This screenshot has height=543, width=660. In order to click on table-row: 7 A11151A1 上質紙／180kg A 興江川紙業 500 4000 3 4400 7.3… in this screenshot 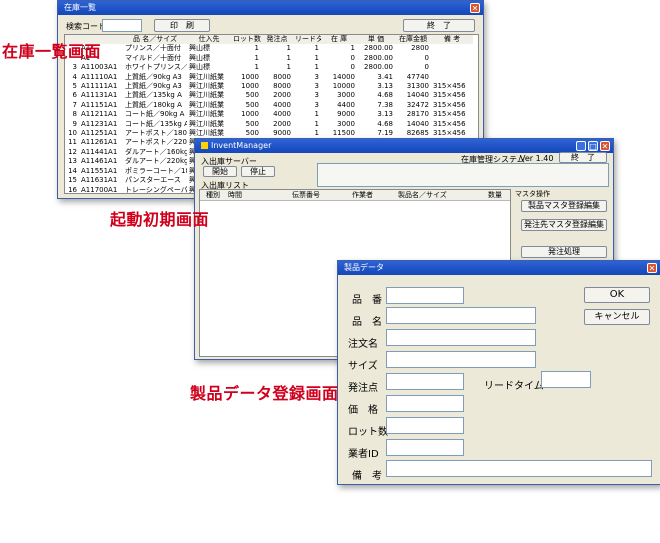, I will do `click(269, 105)`.